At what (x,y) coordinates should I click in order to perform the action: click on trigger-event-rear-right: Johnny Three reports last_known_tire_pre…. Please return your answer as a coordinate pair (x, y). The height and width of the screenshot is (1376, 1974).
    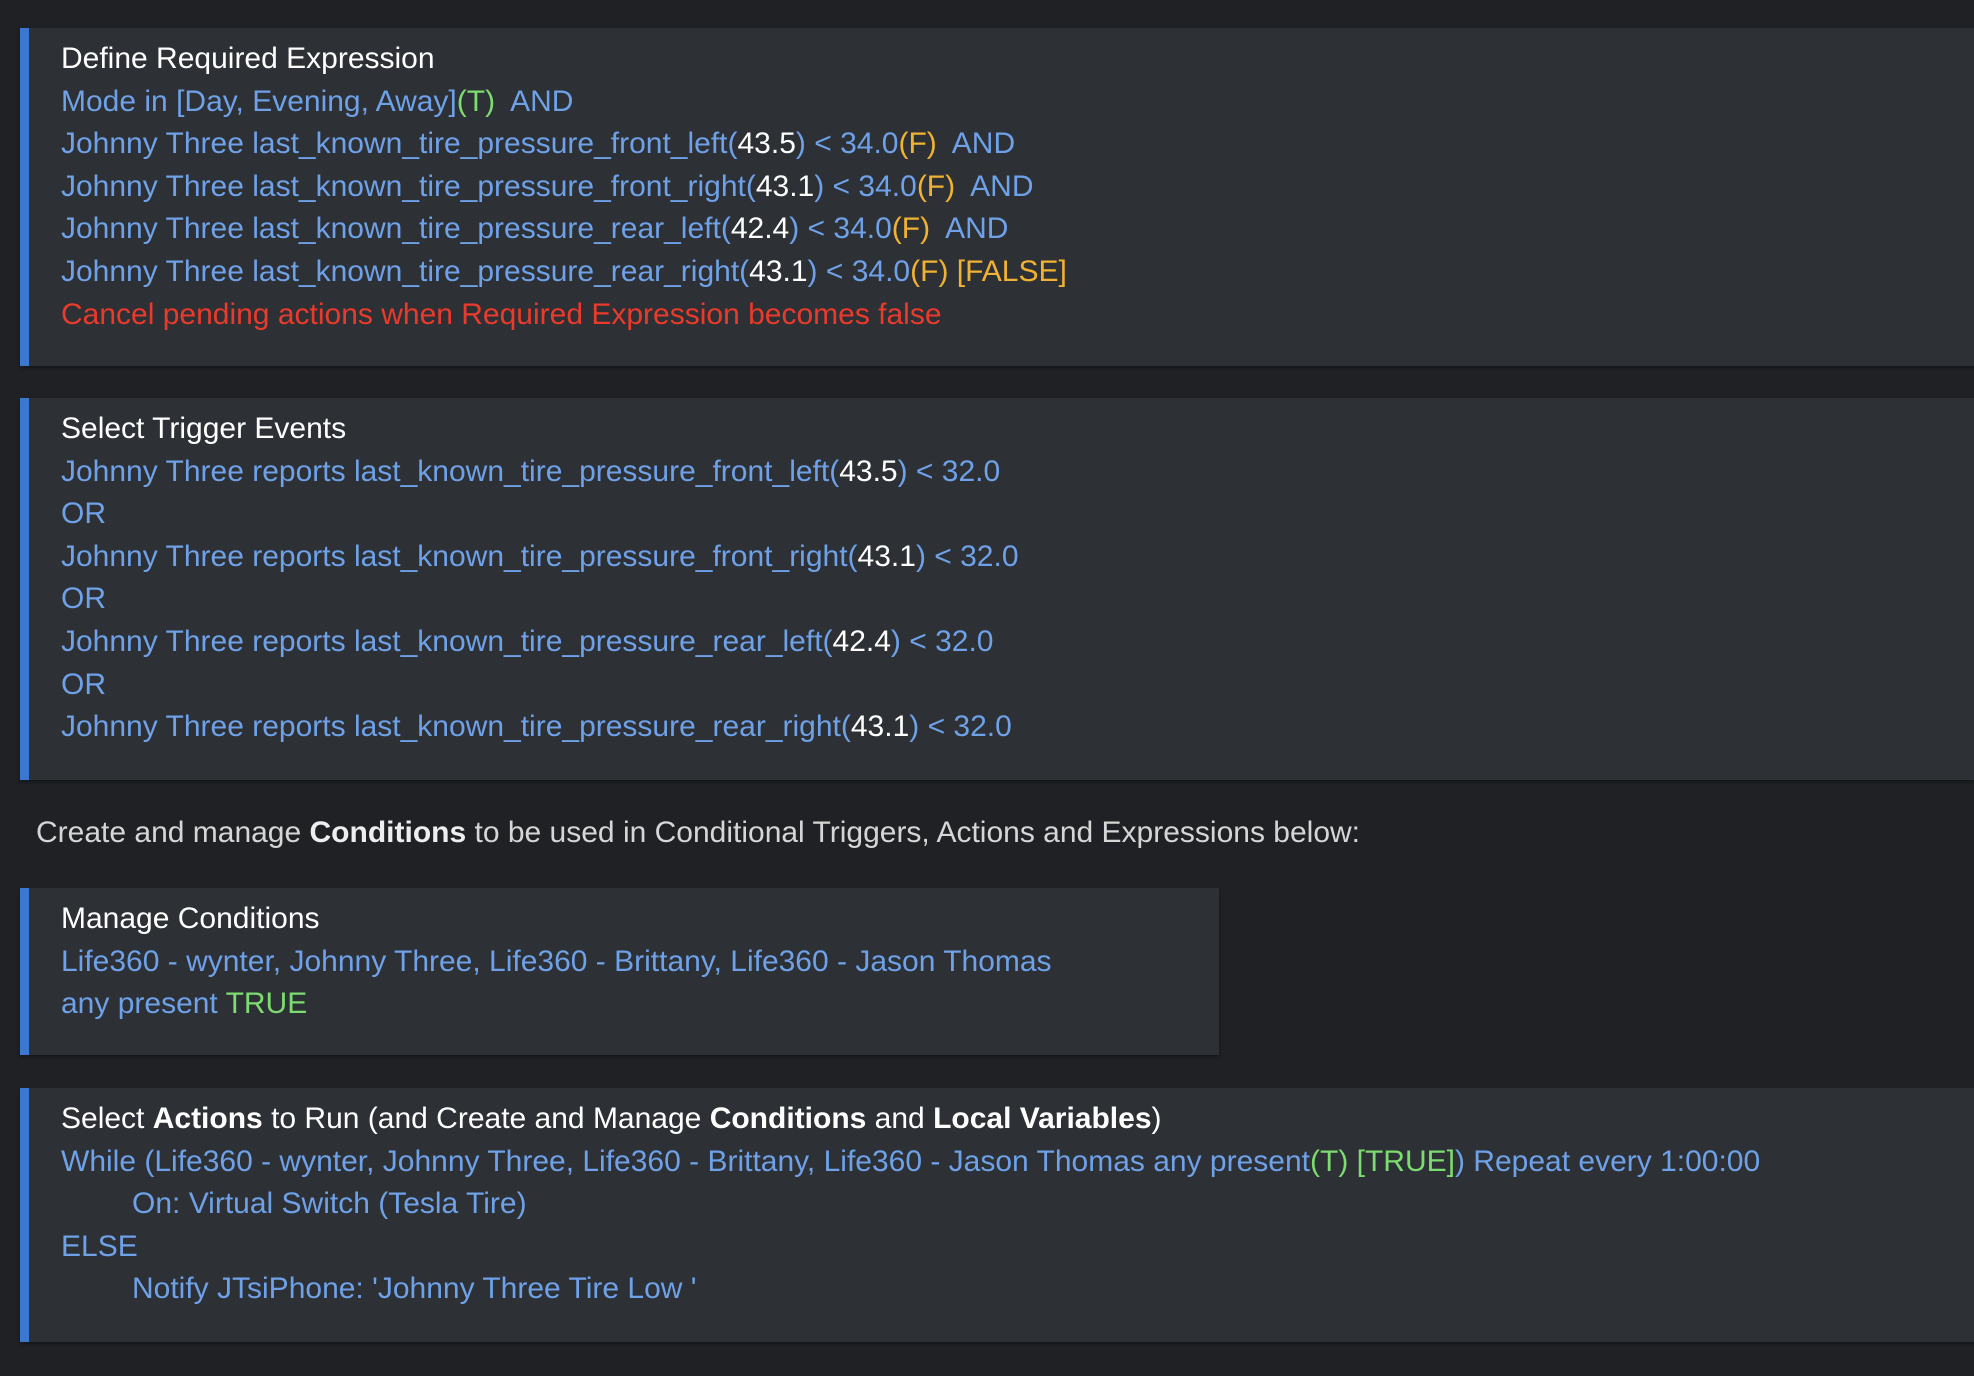
    Looking at the image, I should click on (1017, 727).